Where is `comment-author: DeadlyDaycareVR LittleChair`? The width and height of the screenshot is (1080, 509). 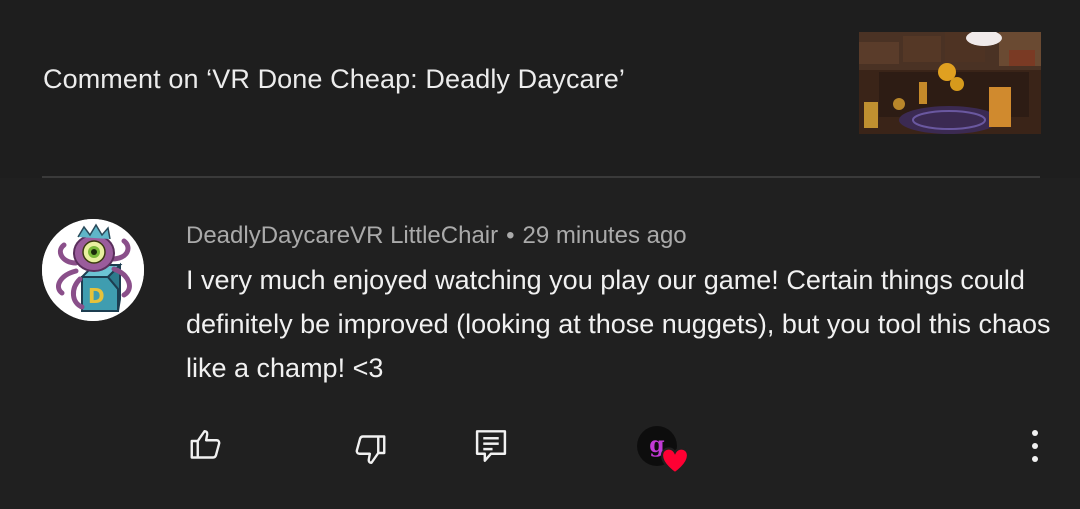
comment-author: DeadlyDaycareVR LittleChair is located at coordinates (342, 235).